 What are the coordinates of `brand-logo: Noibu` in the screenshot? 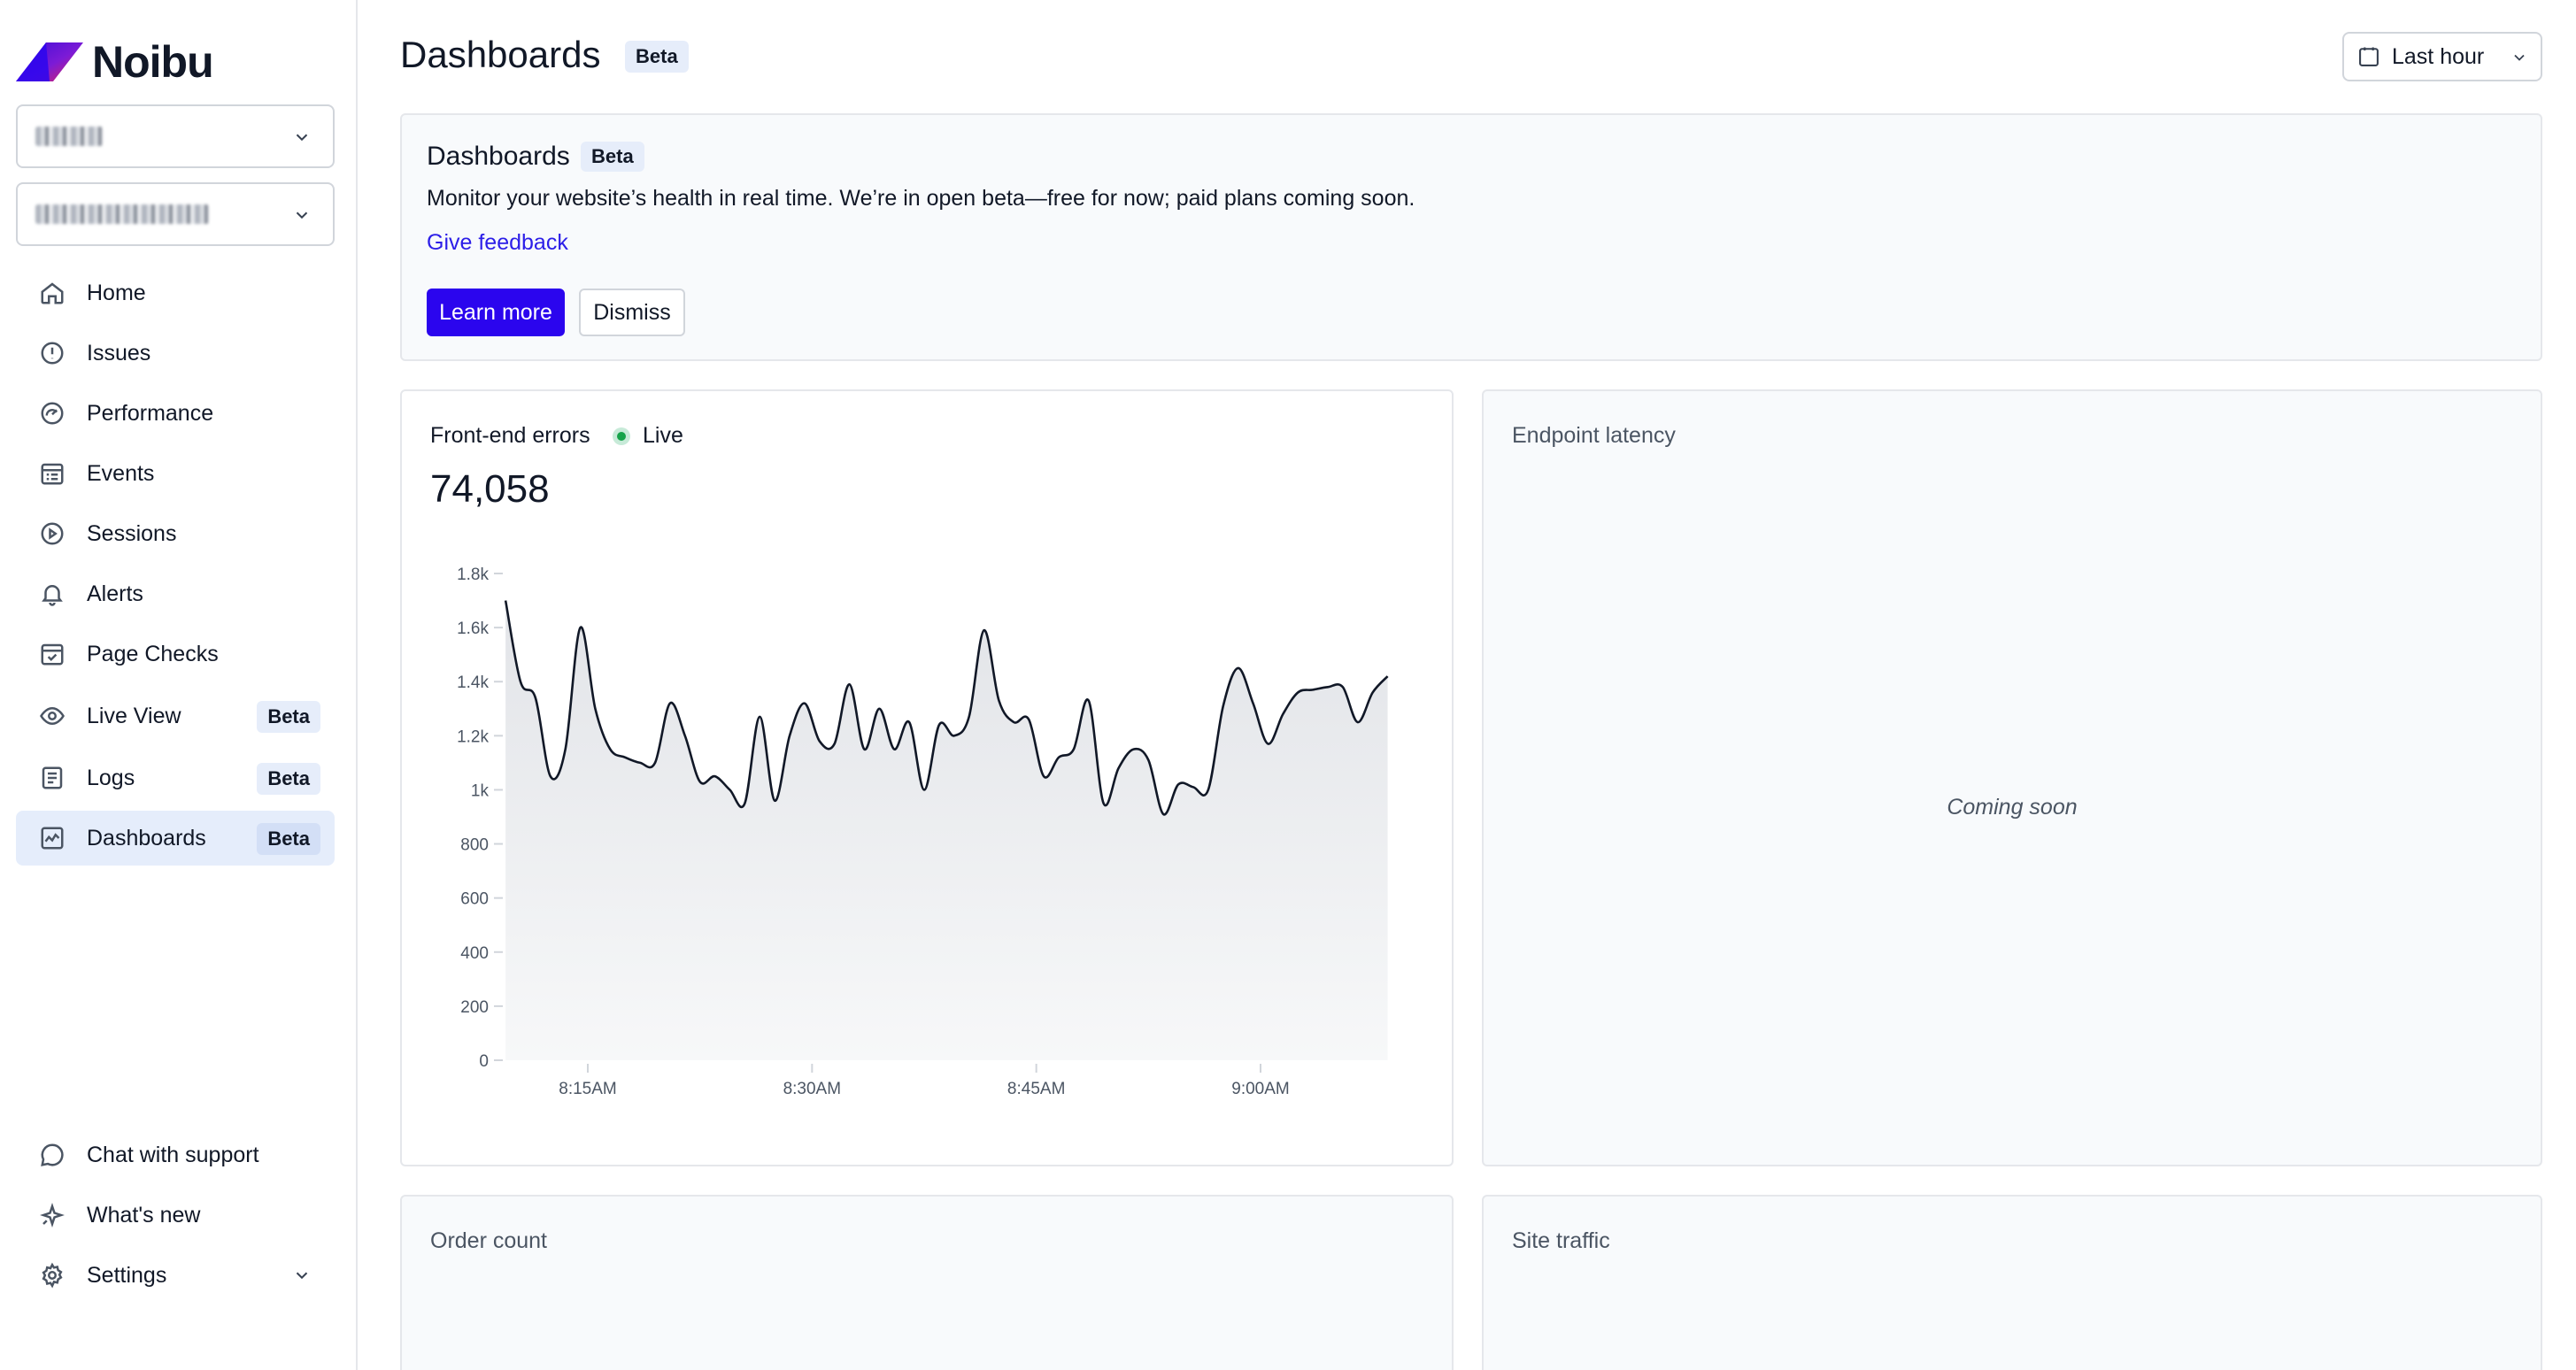 It's located at (115, 62).